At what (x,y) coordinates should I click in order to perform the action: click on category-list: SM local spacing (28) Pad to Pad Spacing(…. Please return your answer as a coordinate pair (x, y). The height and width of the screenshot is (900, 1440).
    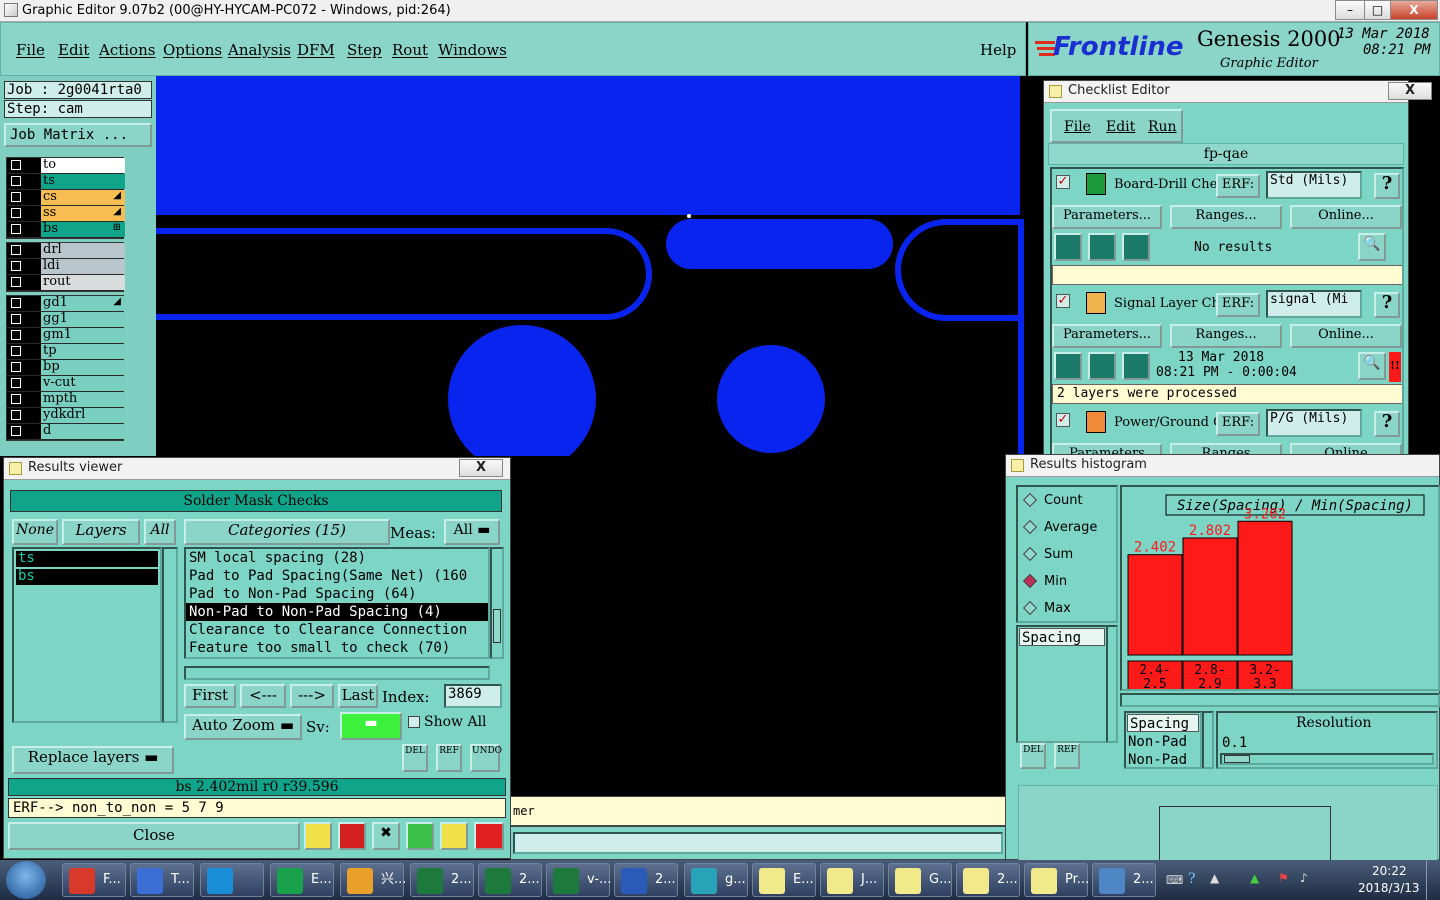
    Looking at the image, I should click on (337, 603).